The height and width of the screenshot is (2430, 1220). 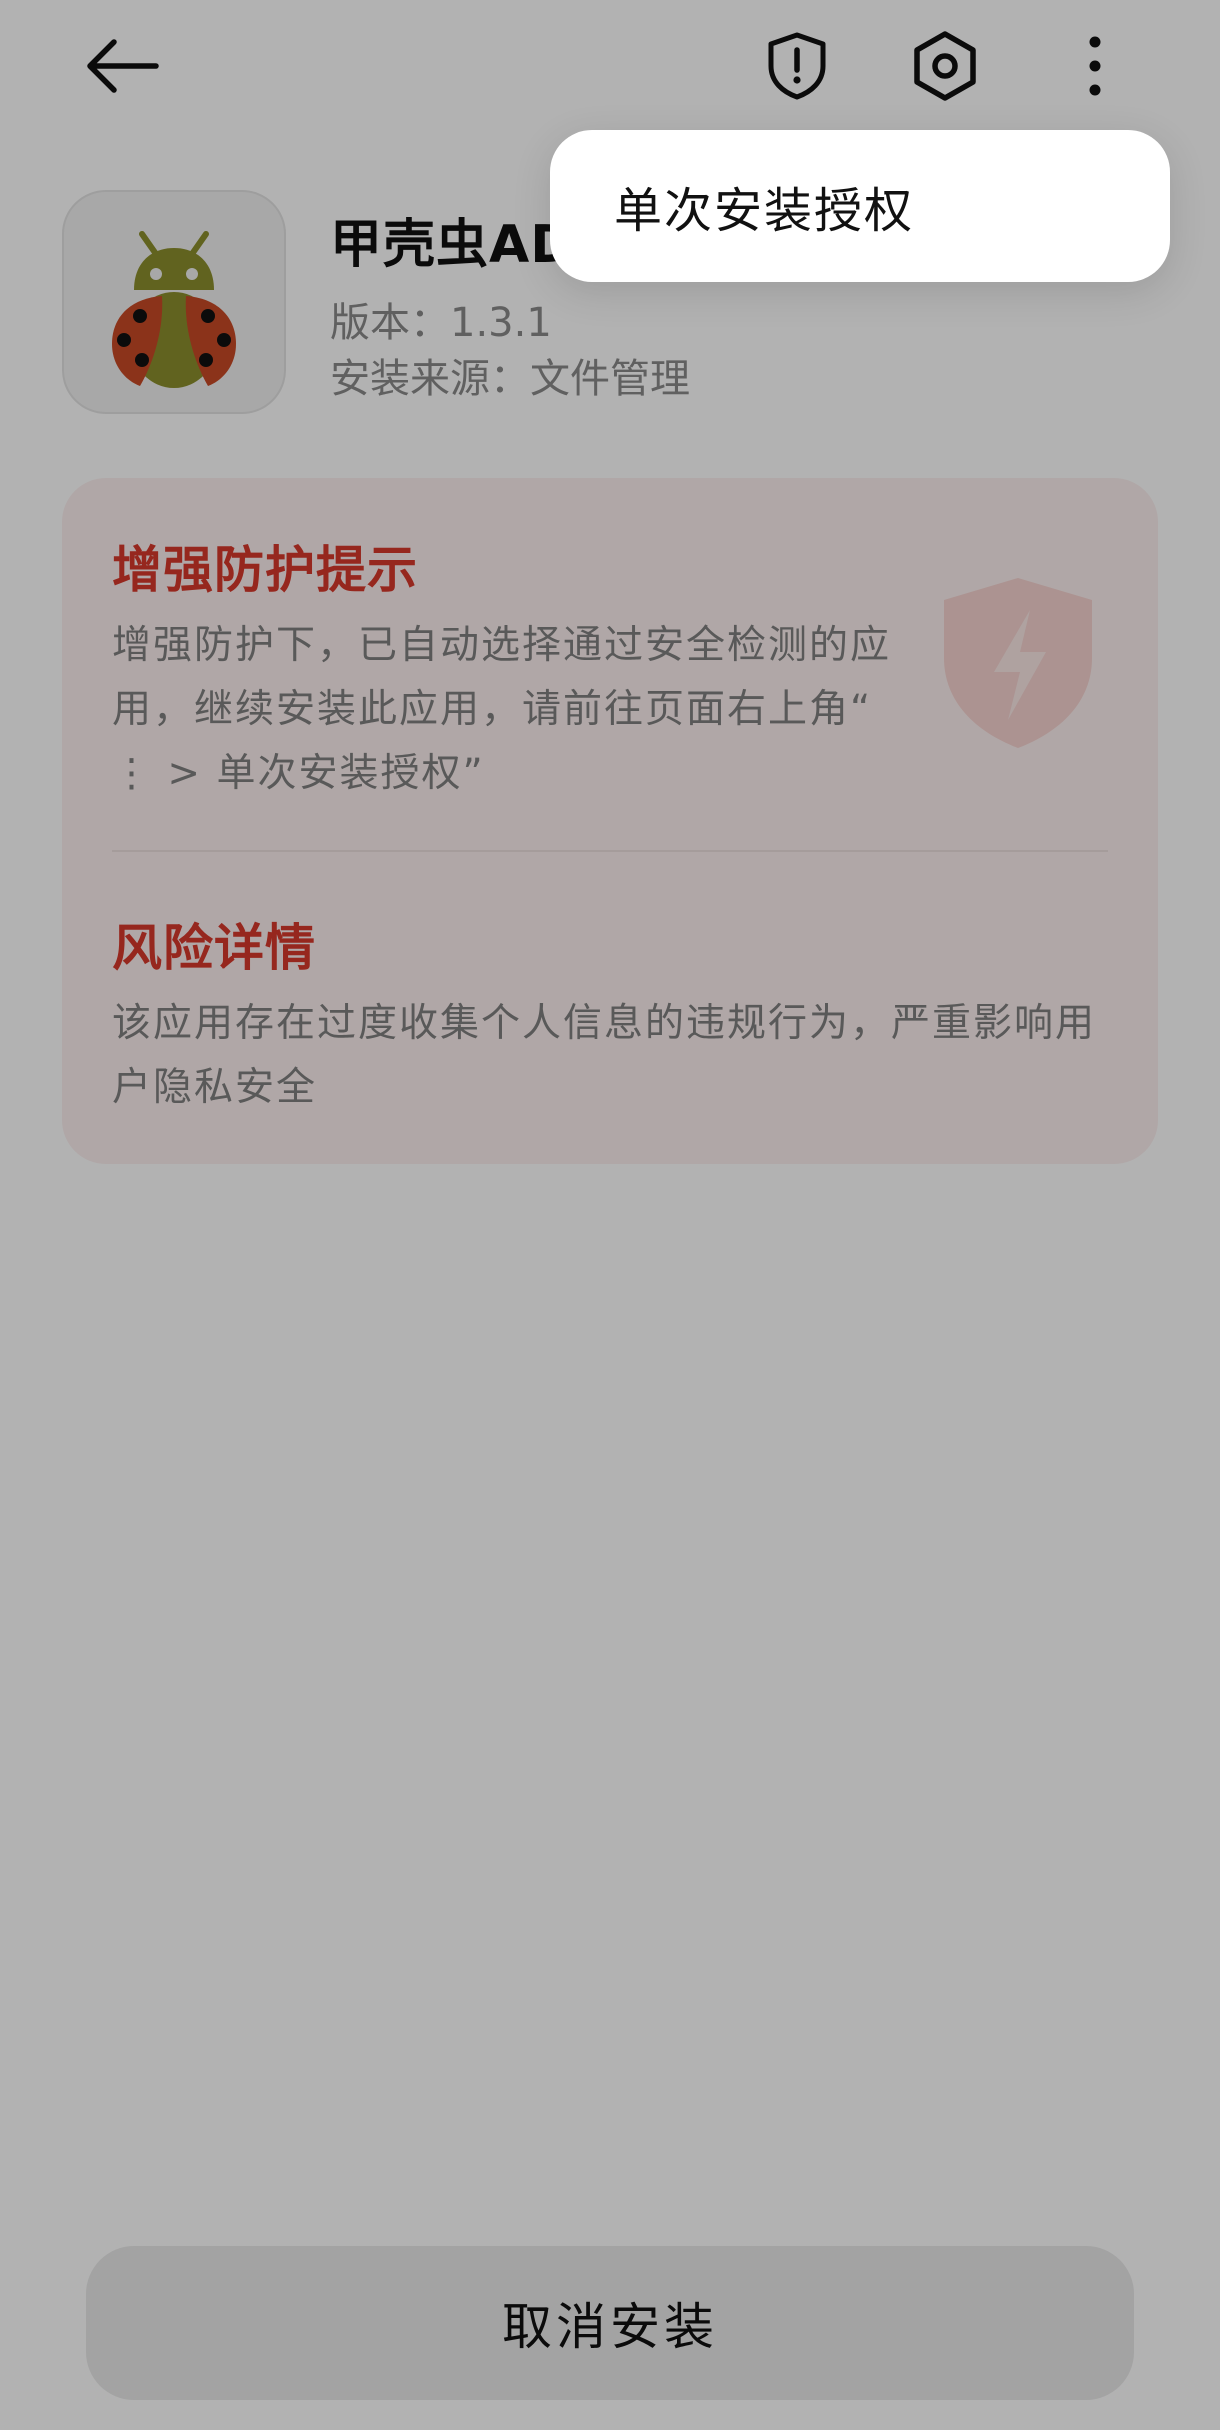 I want to click on overflow-menu: 单次安装授权, so click(x=860, y=206).